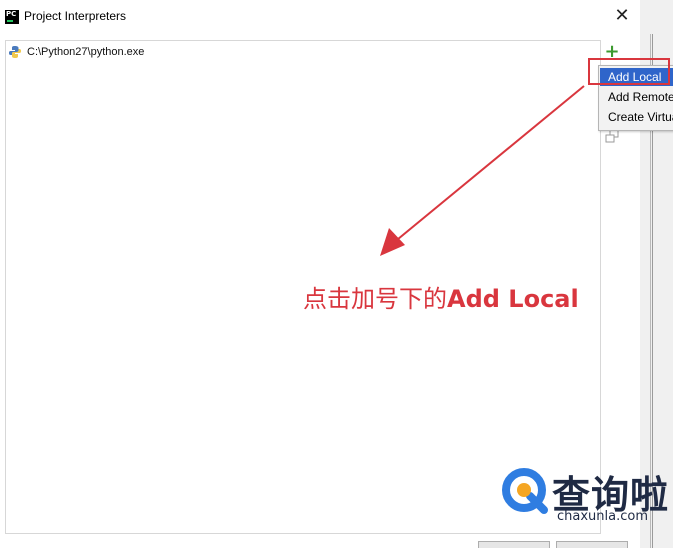 The image size is (673, 548). Describe the element at coordinates (592, 544) in the screenshot. I see `cancel-button` at that location.